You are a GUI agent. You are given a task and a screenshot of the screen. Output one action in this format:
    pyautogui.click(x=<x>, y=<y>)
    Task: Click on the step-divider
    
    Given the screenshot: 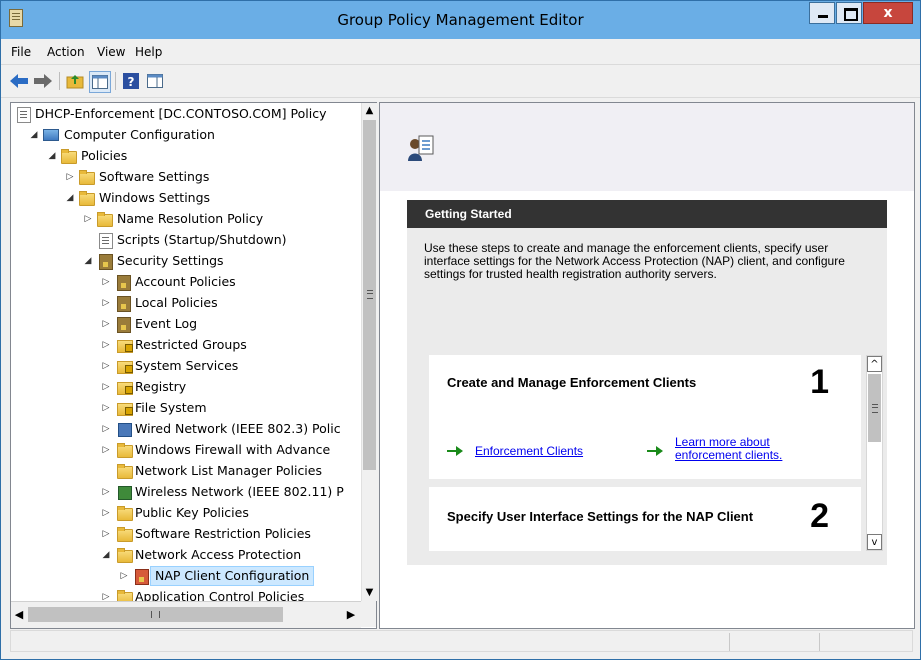 What is the action you would take?
    pyautogui.click(x=645, y=483)
    